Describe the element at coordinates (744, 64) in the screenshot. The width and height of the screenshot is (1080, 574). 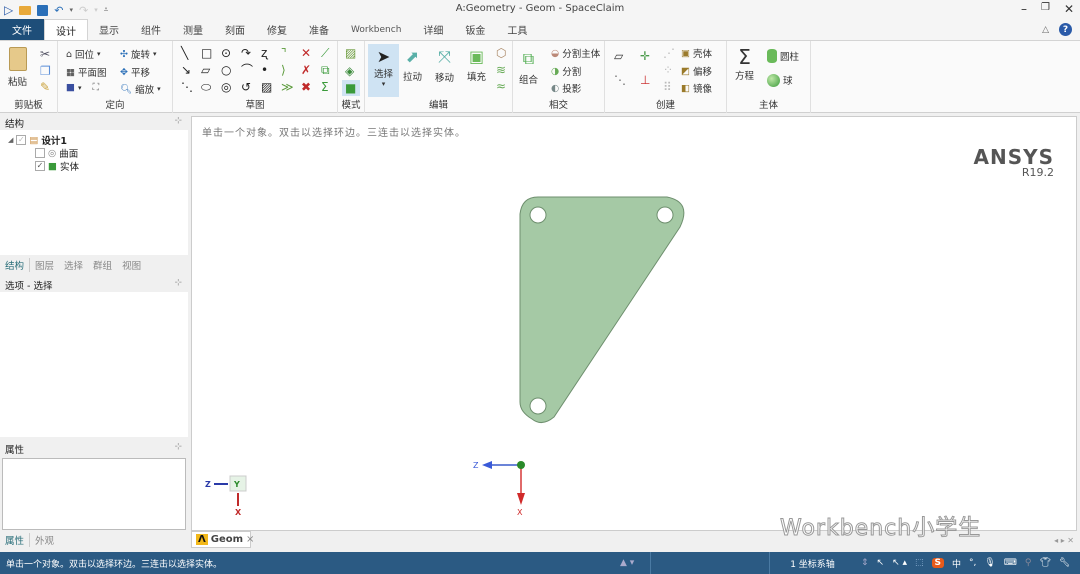
I see `equation-button: Σ 方程` at that location.